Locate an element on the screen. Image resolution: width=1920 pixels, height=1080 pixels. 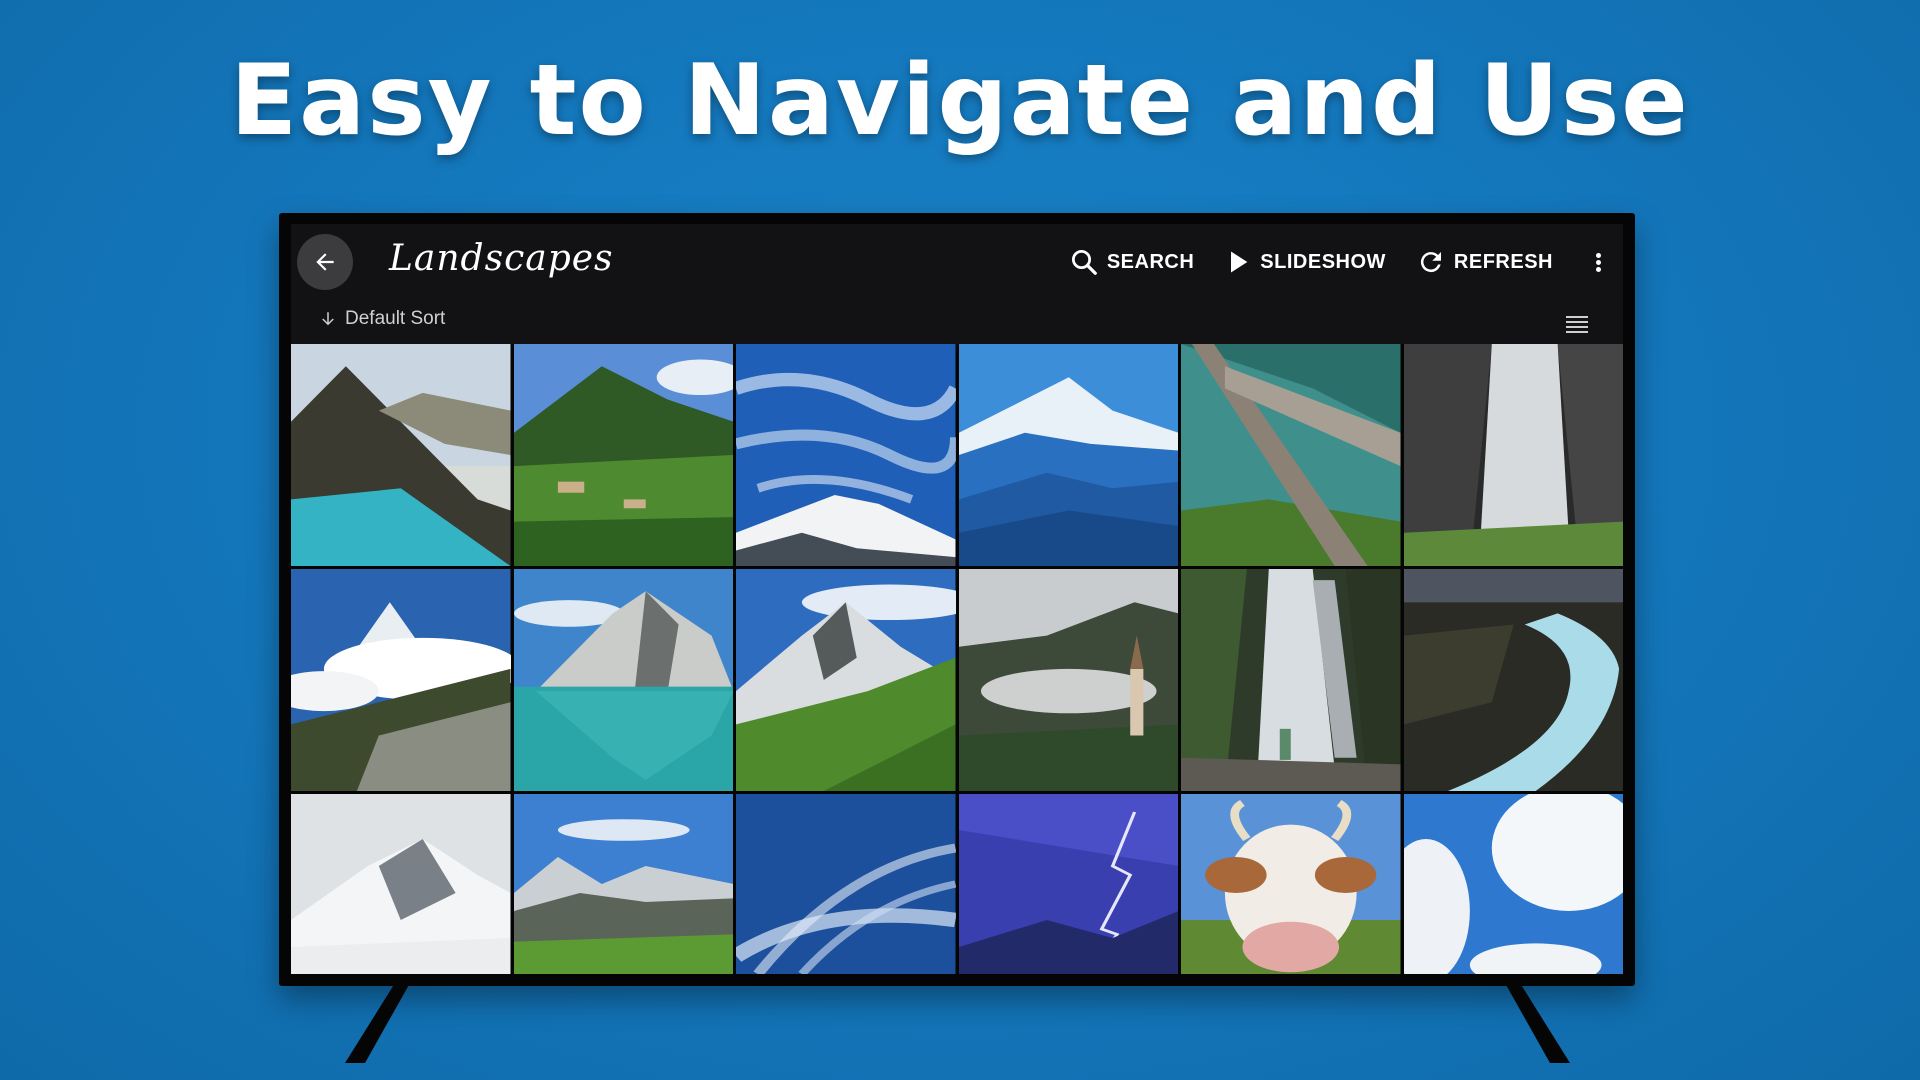
headline: Easy to Navigate and Use is located at coordinates (960, 101).